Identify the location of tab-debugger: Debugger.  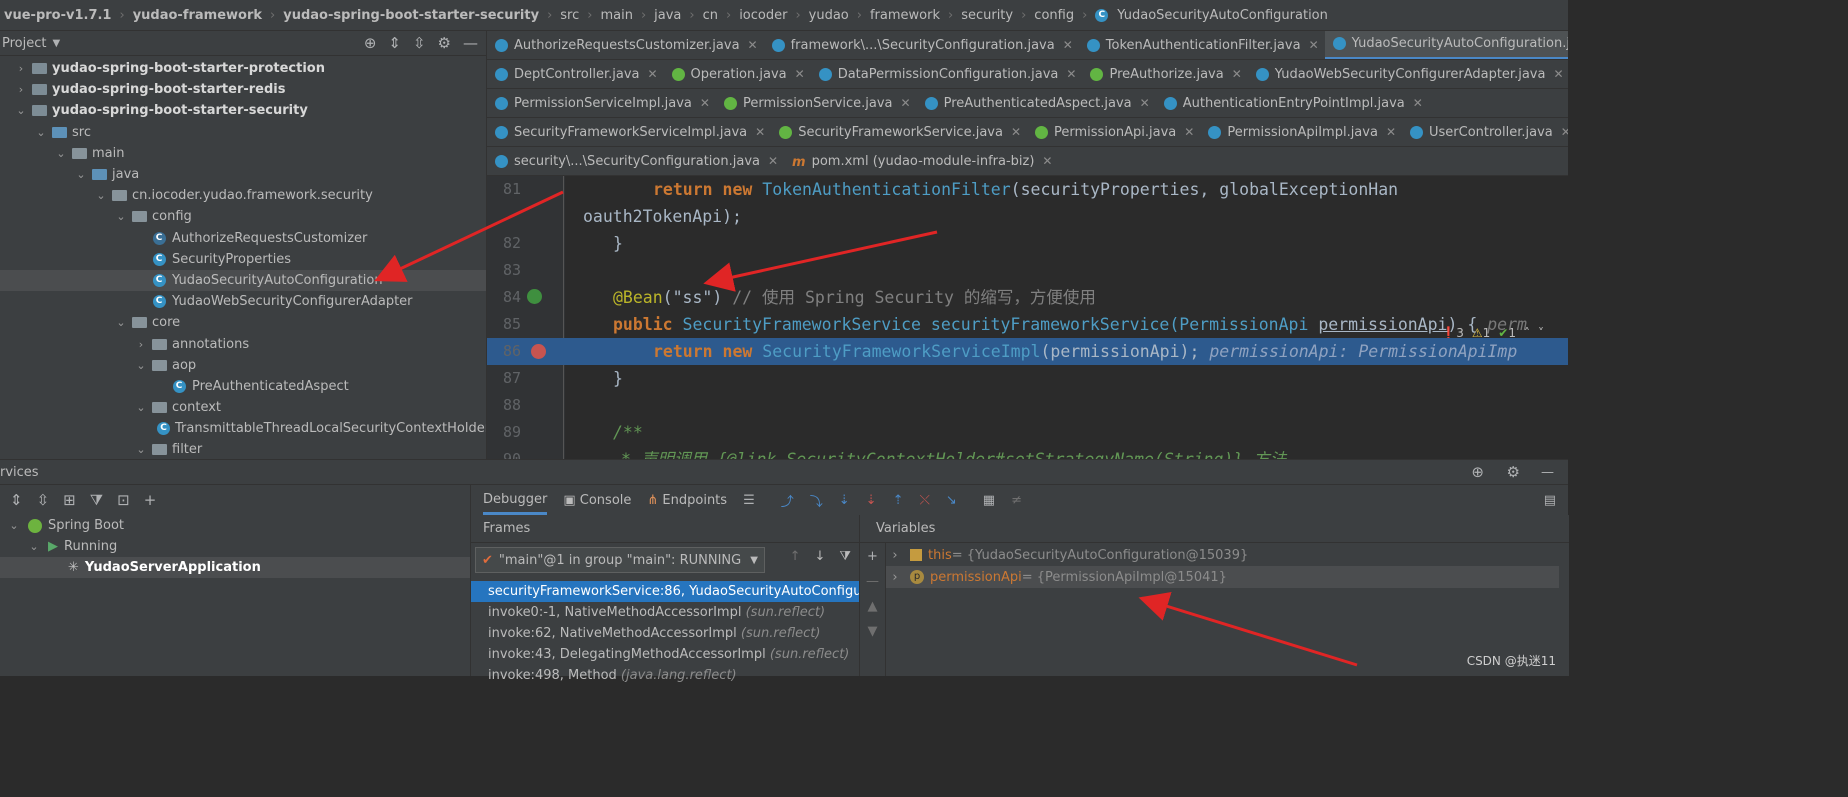
(515, 500).